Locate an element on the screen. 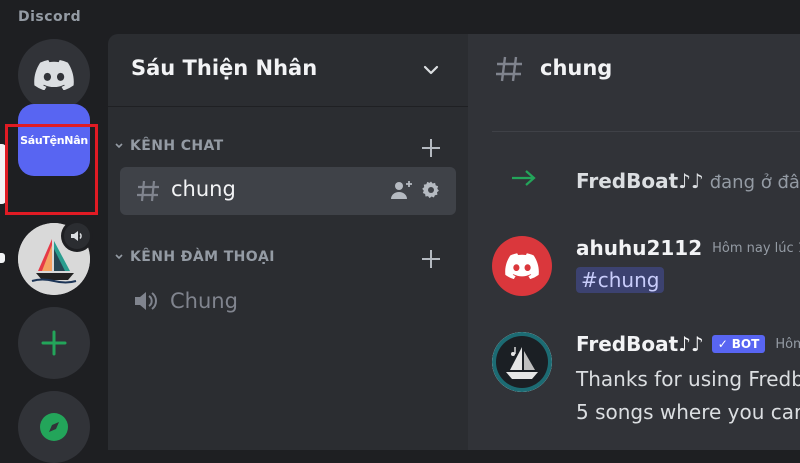 Image resolution: width=800 pixels, height=463 pixels. plus-icon is located at coordinates (54, 343).